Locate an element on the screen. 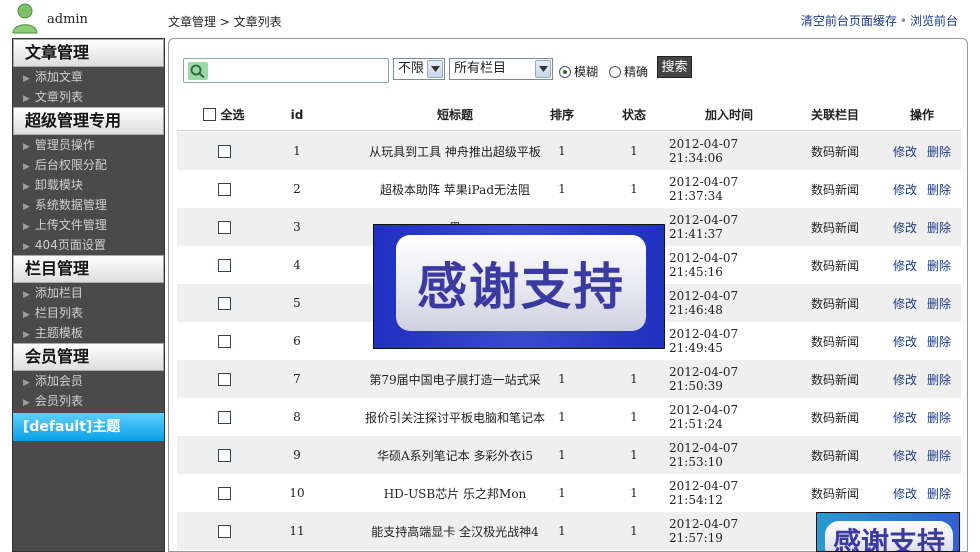 This screenshot has height=552, width=980. sidebar-item-add-article: ▶ 添加文章 is located at coordinates (88, 77).